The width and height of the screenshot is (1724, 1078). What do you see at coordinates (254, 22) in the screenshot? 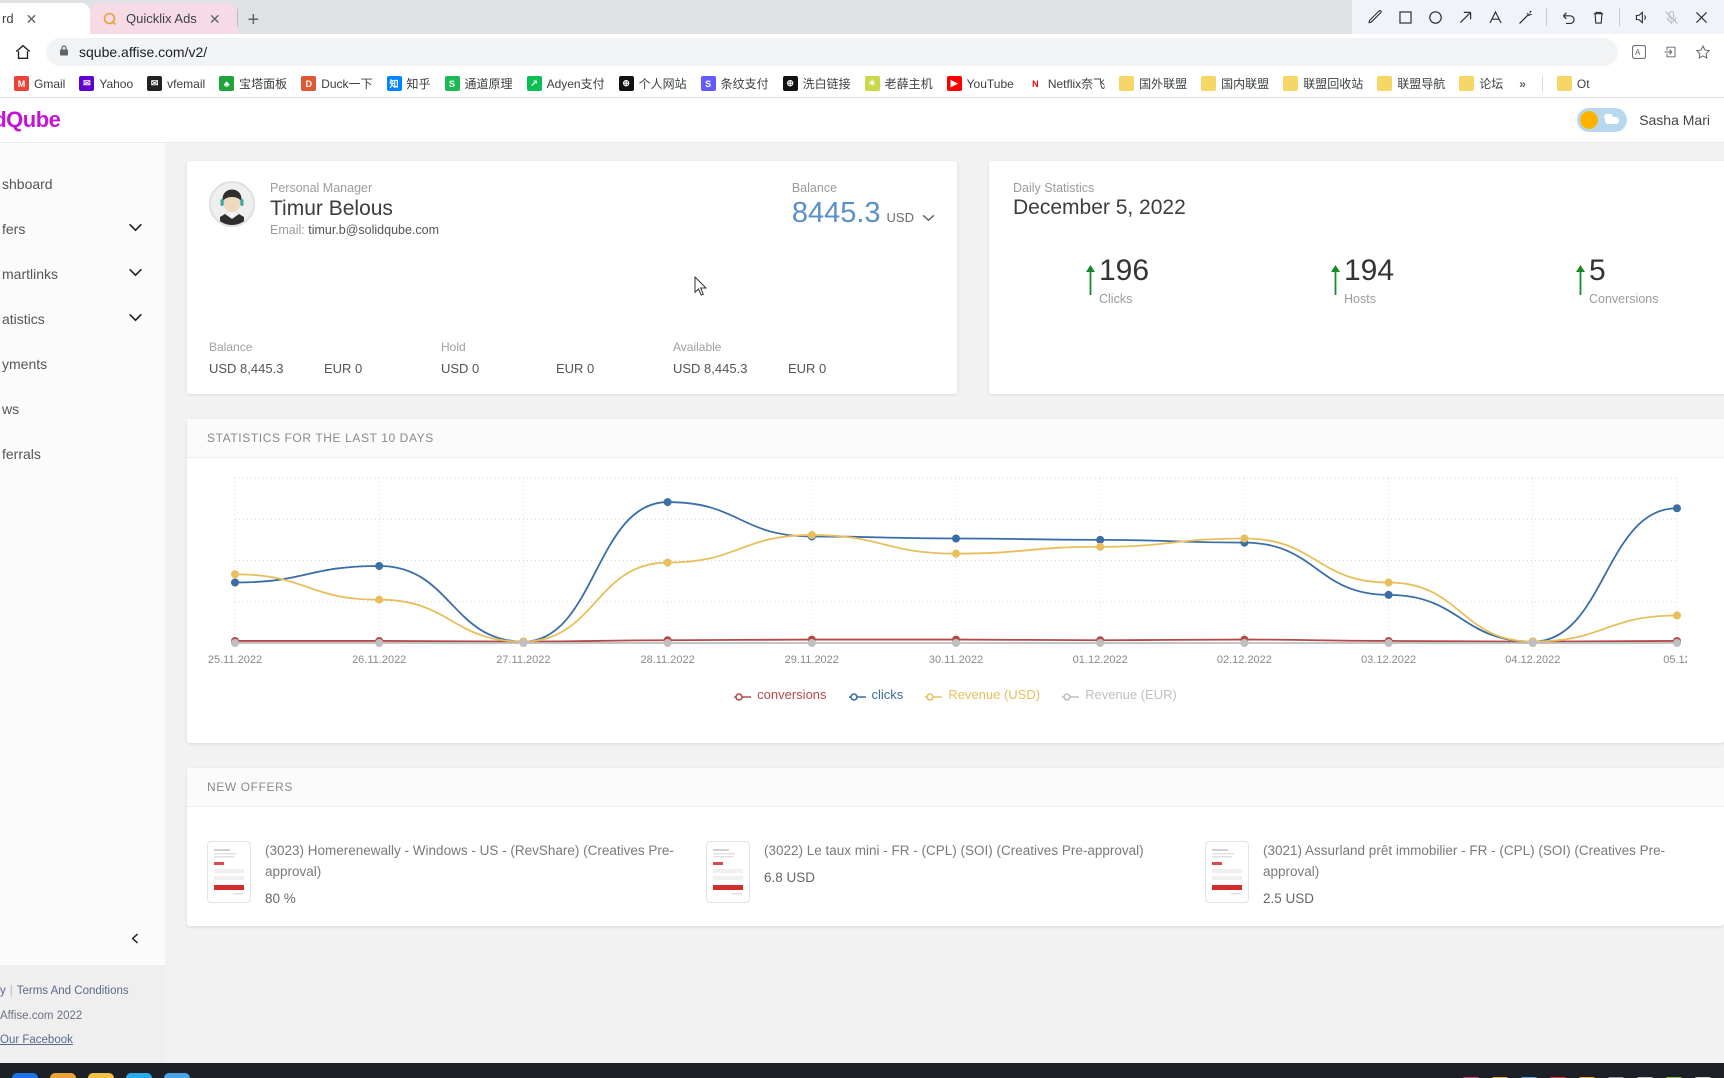
I see `new-tab-button: +` at bounding box center [254, 22].